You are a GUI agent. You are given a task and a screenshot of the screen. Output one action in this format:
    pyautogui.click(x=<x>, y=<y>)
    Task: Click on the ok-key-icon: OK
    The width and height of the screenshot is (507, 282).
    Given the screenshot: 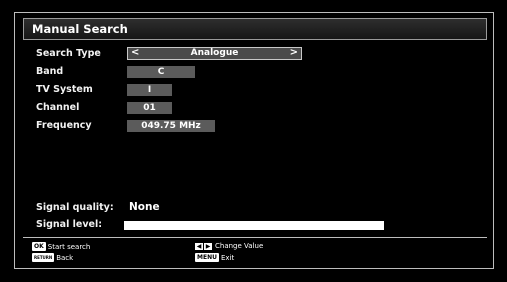 What is the action you would take?
    pyautogui.click(x=39, y=246)
    